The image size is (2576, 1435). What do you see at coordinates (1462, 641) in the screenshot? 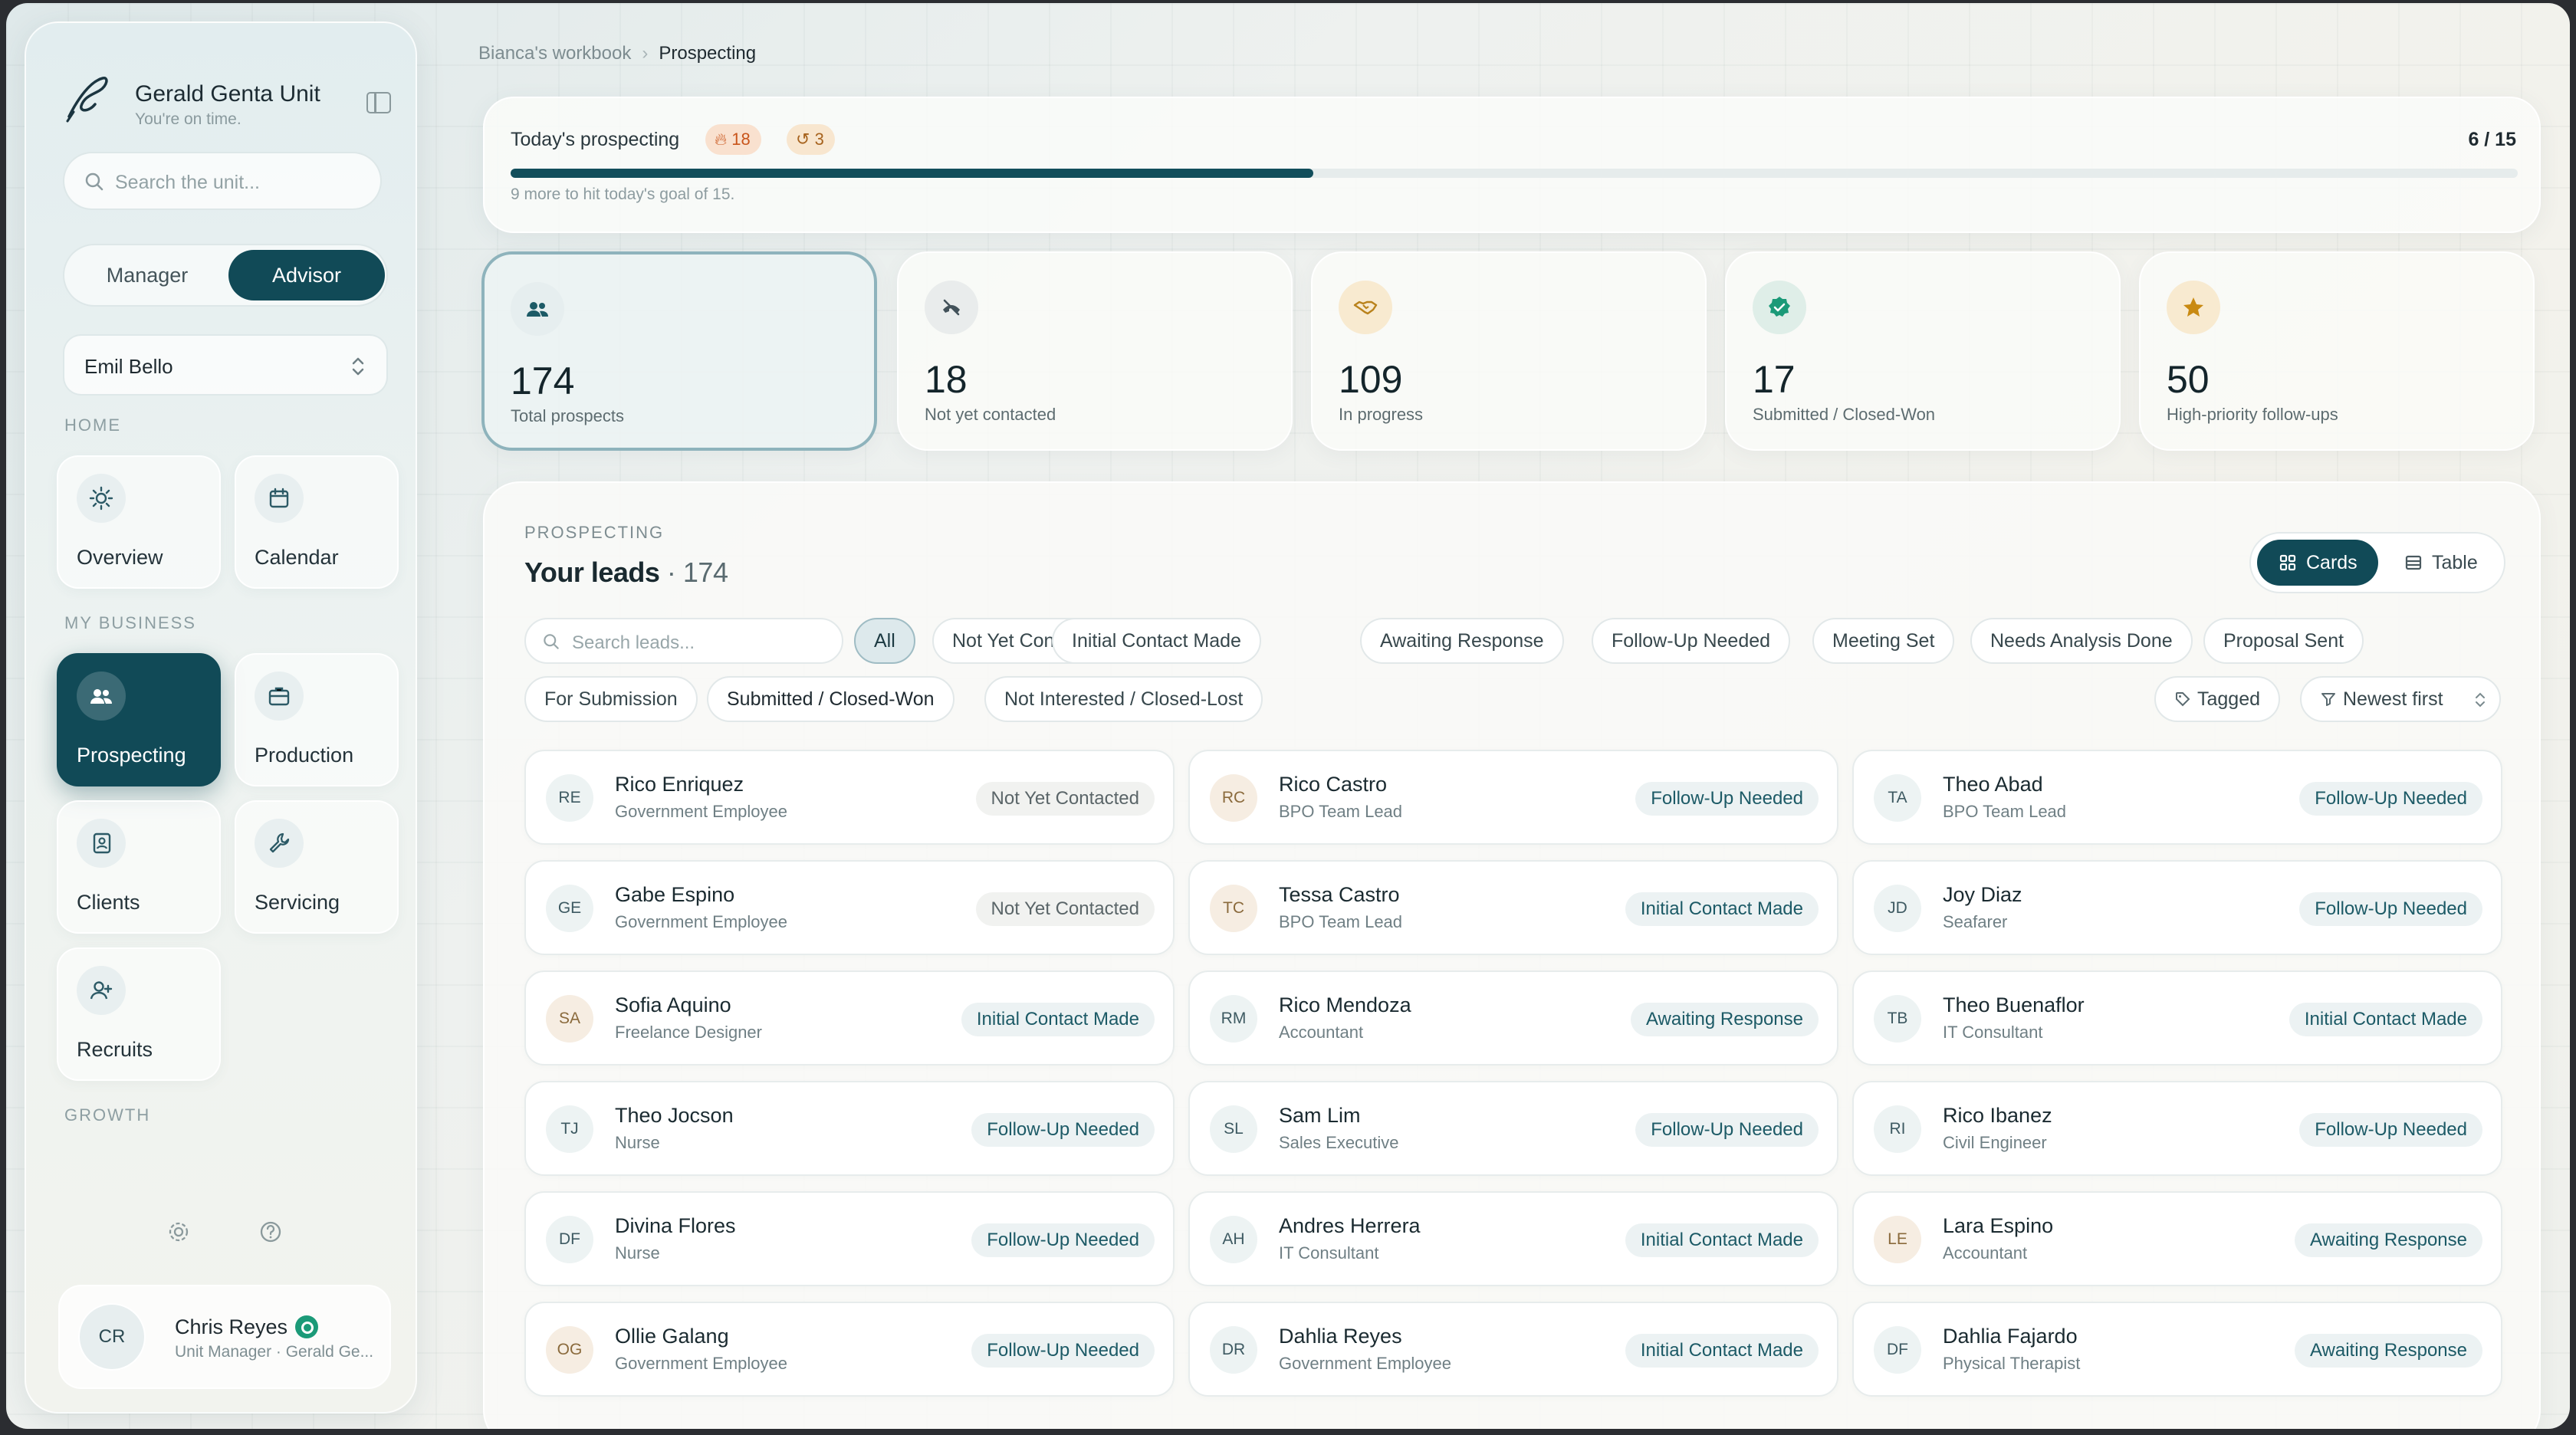
I see `filter-chip: Awaiting Response` at bounding box center [1462, 641].